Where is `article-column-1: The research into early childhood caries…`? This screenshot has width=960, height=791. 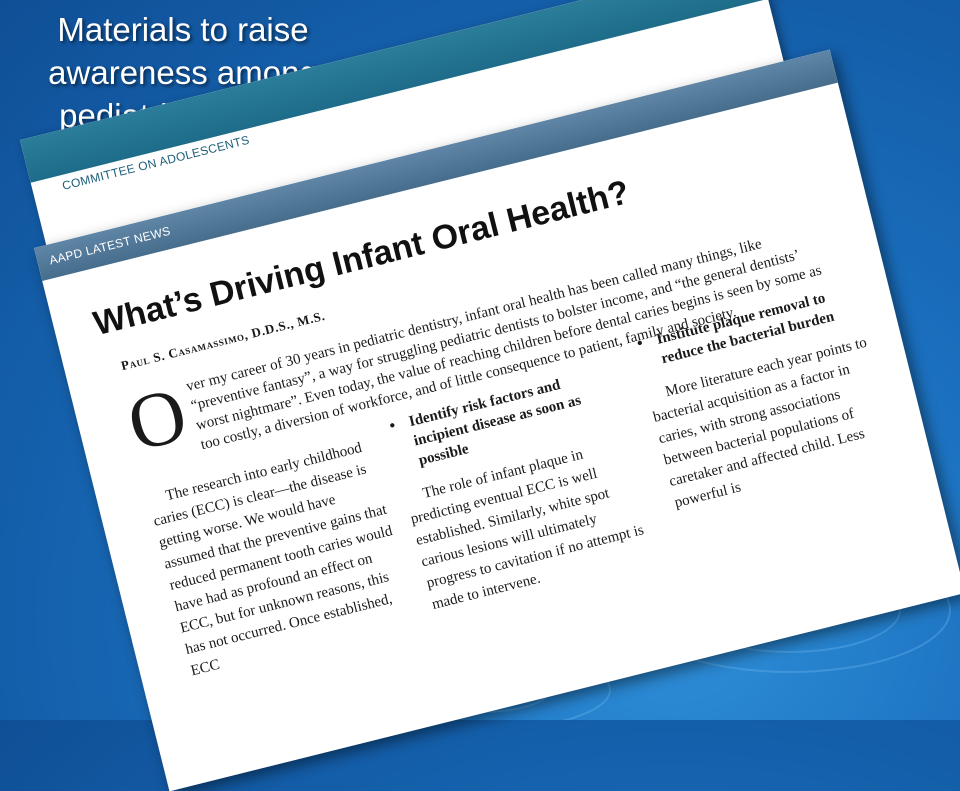
article-column-1: The research into early childhood caries… is located at coordinates (281, 558).